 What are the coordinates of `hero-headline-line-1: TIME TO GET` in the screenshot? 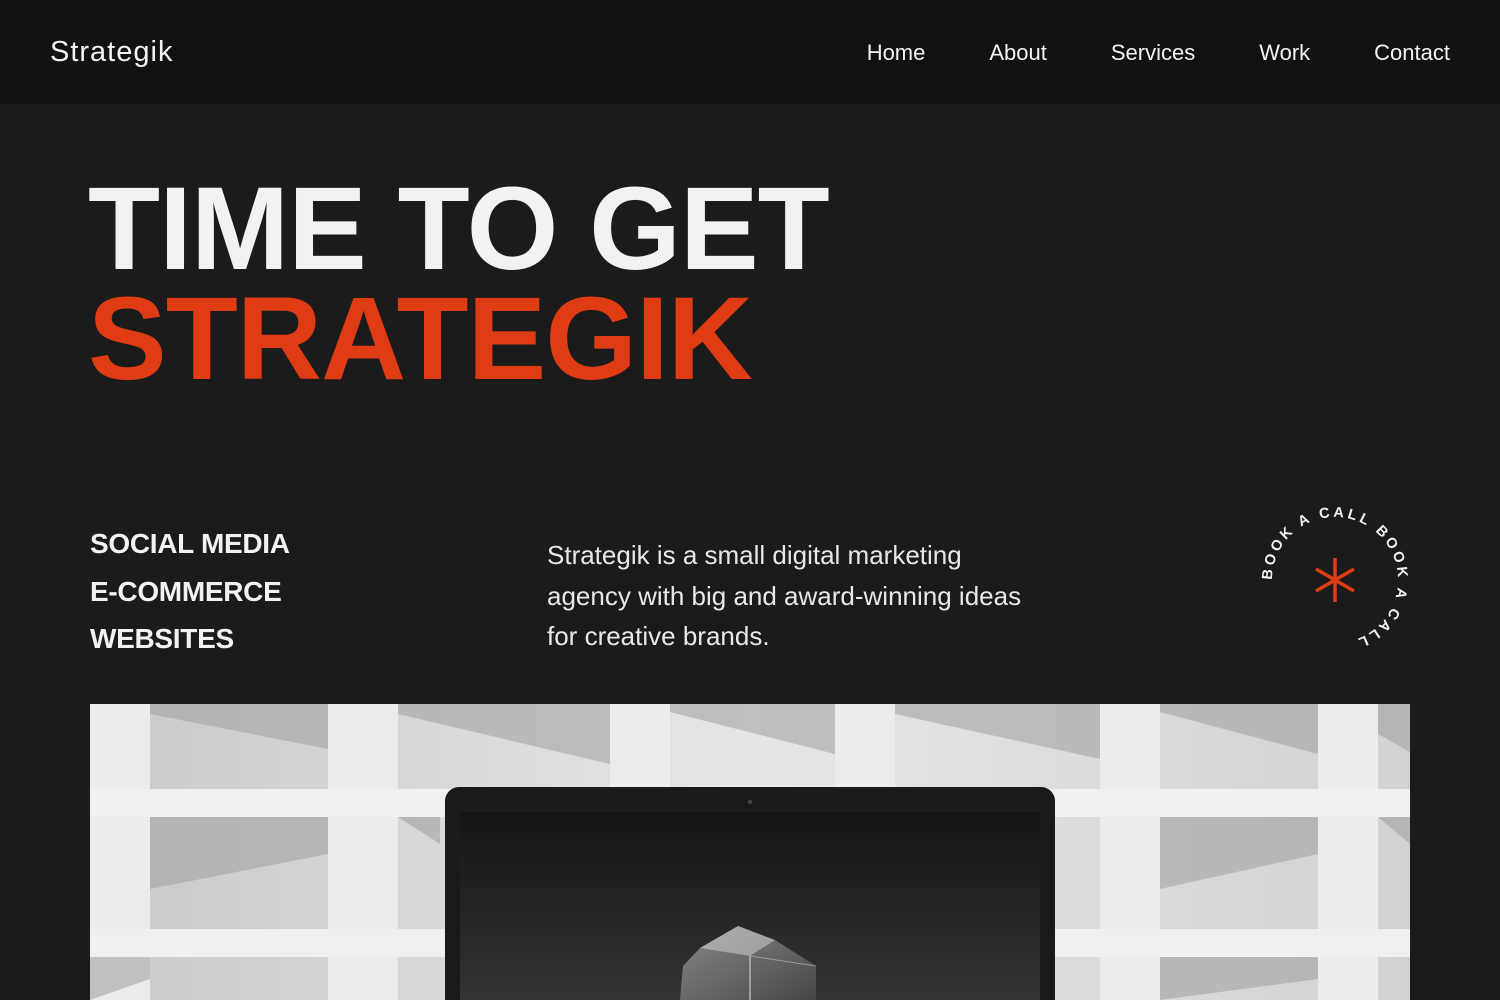 It's located at (459, 229).